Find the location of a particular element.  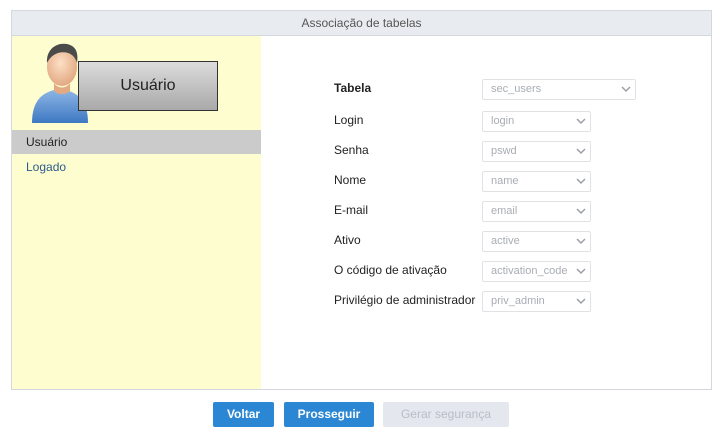

sidebar-item-usuario: Usuário is located at coordinates (136, 142).